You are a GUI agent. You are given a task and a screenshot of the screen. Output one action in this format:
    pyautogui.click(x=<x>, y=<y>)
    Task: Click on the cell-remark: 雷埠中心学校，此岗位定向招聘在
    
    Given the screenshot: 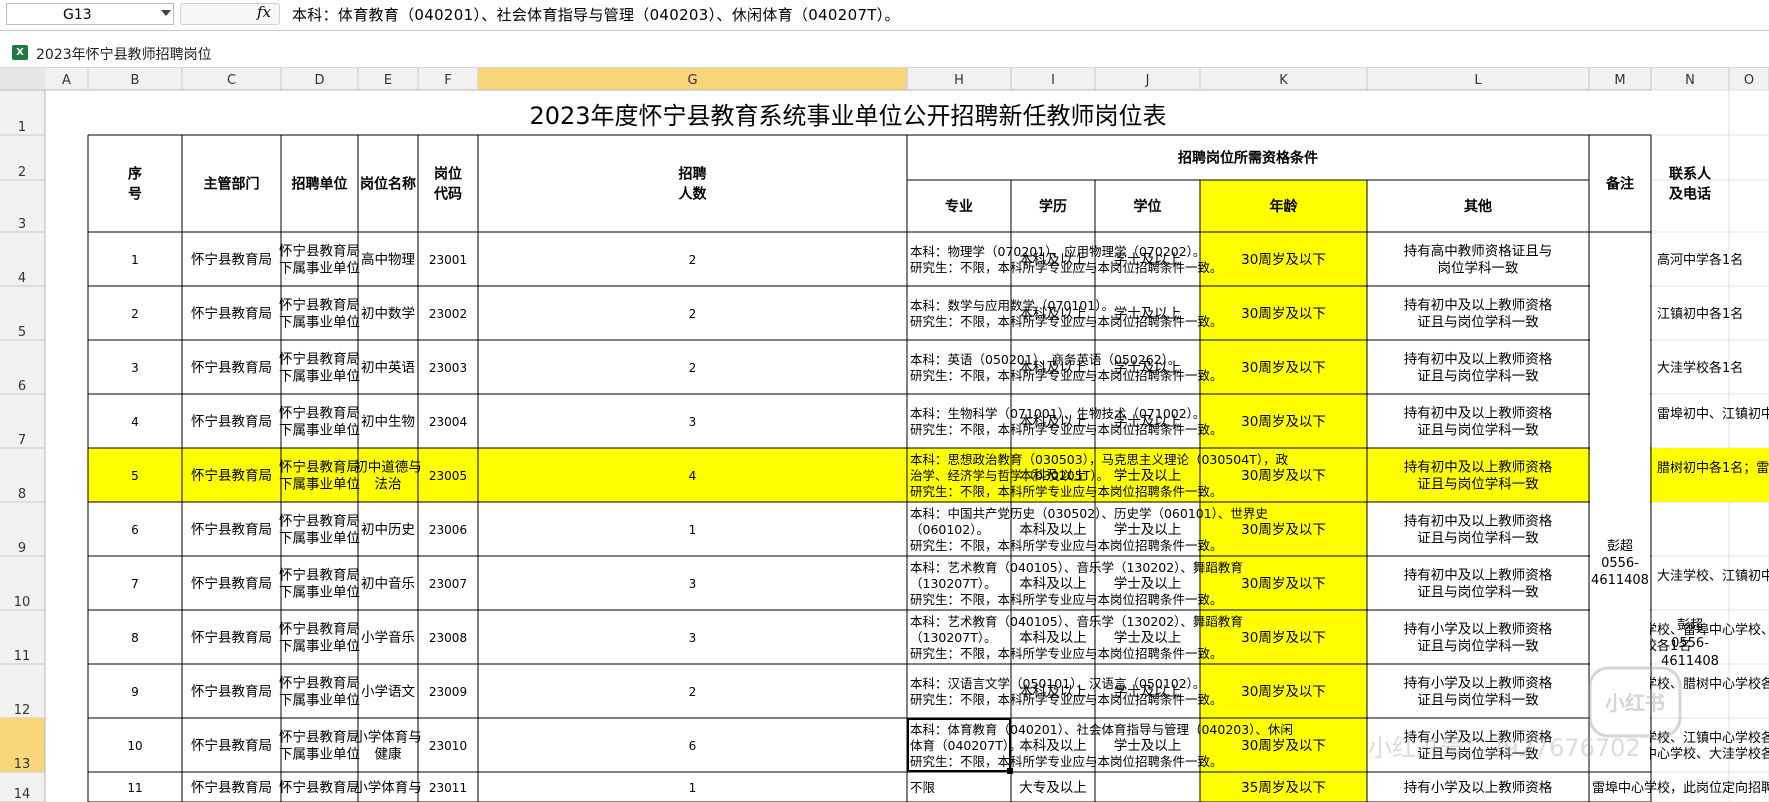 What is the action you would take?
    pyautogui.click(x=1680, y=788)
    